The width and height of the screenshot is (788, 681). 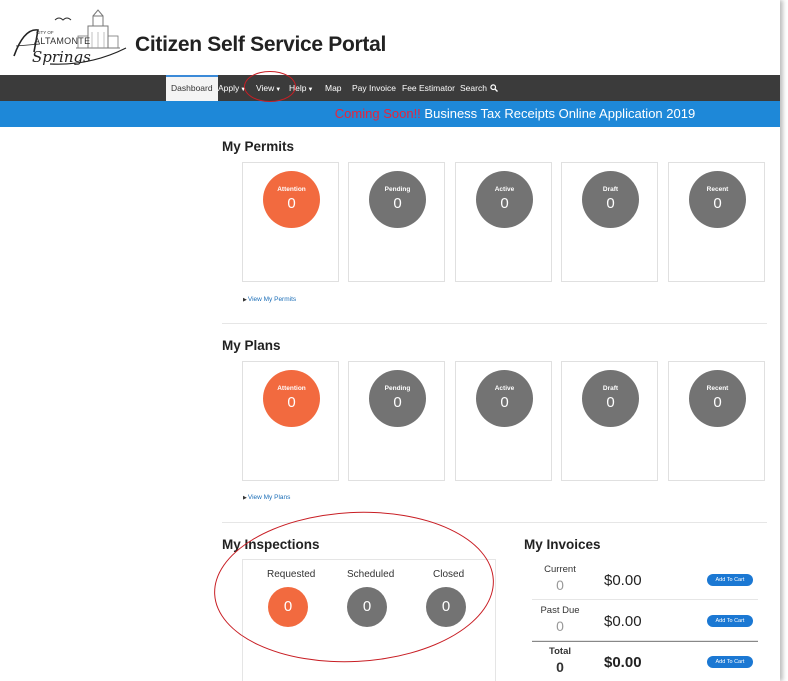 I want to click on permit-card-attention: Attention 0, so click(x=290, y=222).